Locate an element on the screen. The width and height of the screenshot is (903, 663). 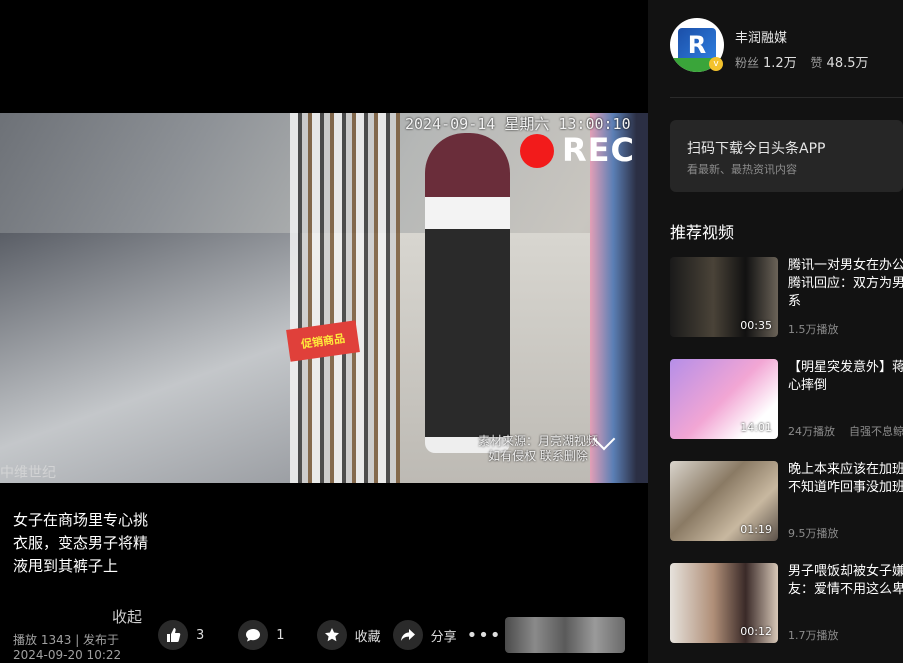
comment-count: 1 is located at coordinates (280, 635).